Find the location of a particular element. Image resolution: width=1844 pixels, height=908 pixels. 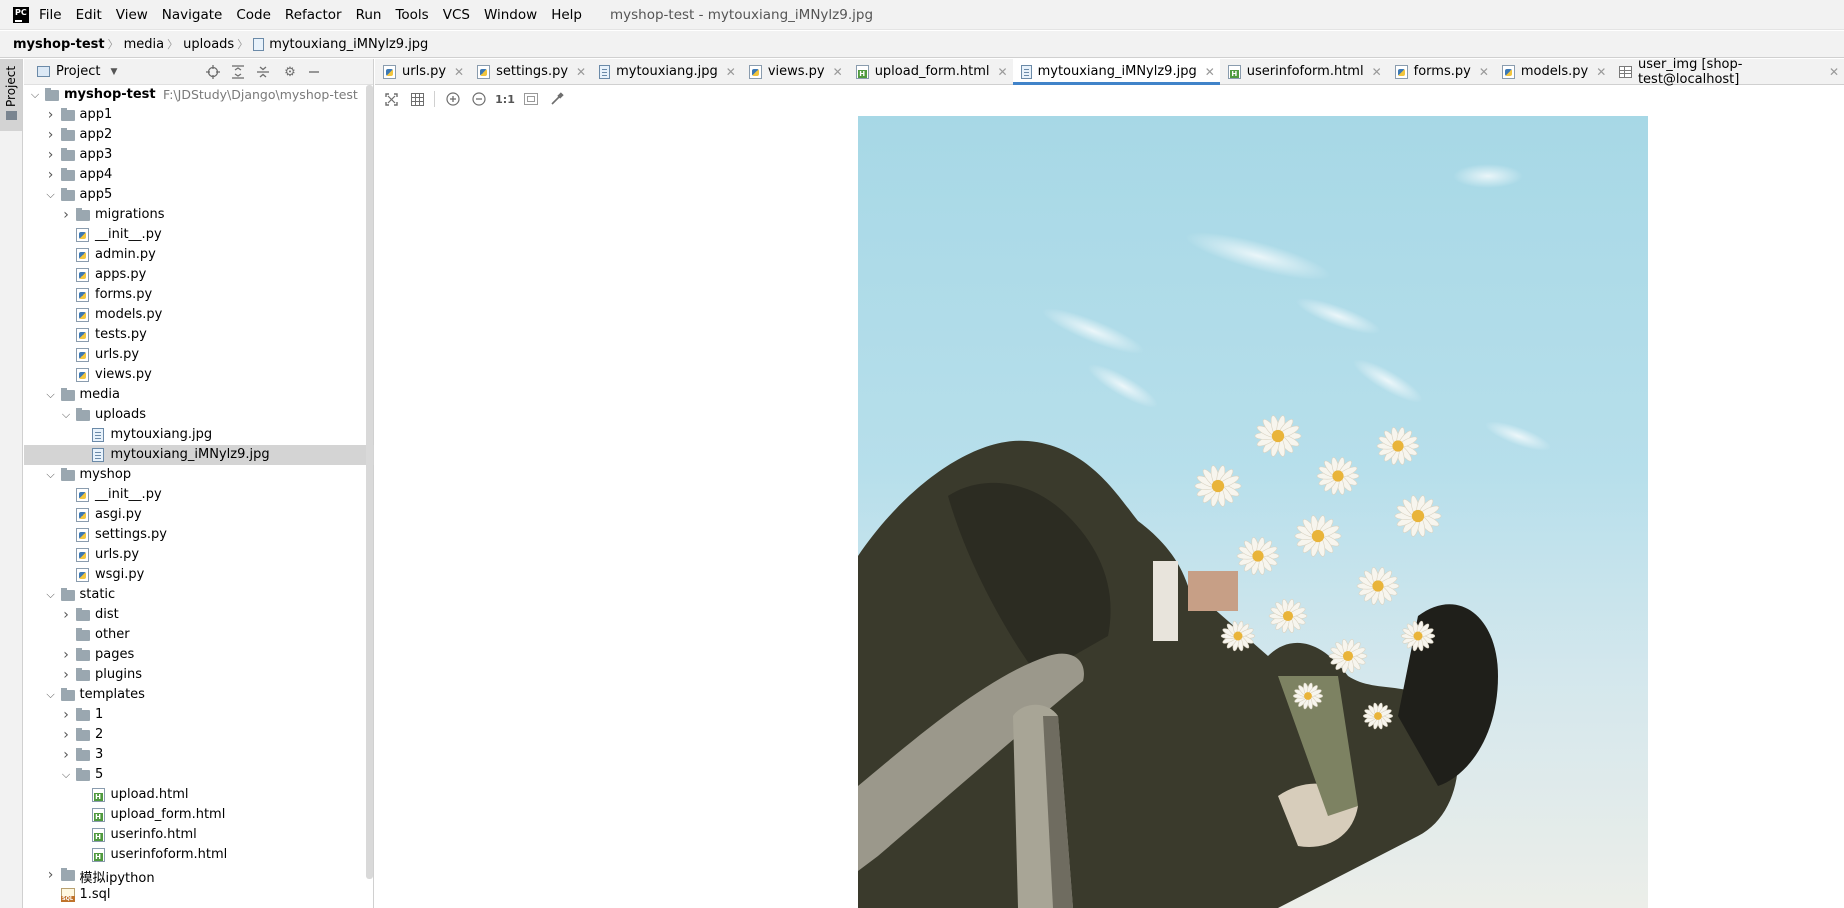

actual-size-button: 1:1 is located at coordinates (505, 99).